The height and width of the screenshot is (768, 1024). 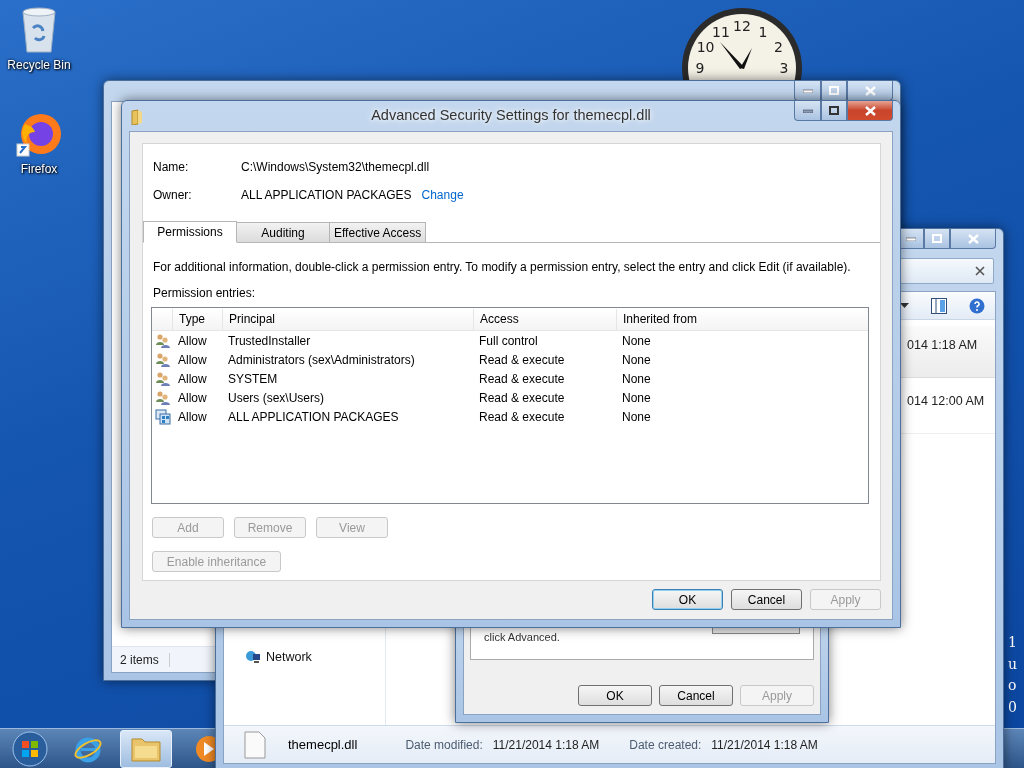 I want to click on item-count: 2 items, so click(x=145, y=659).